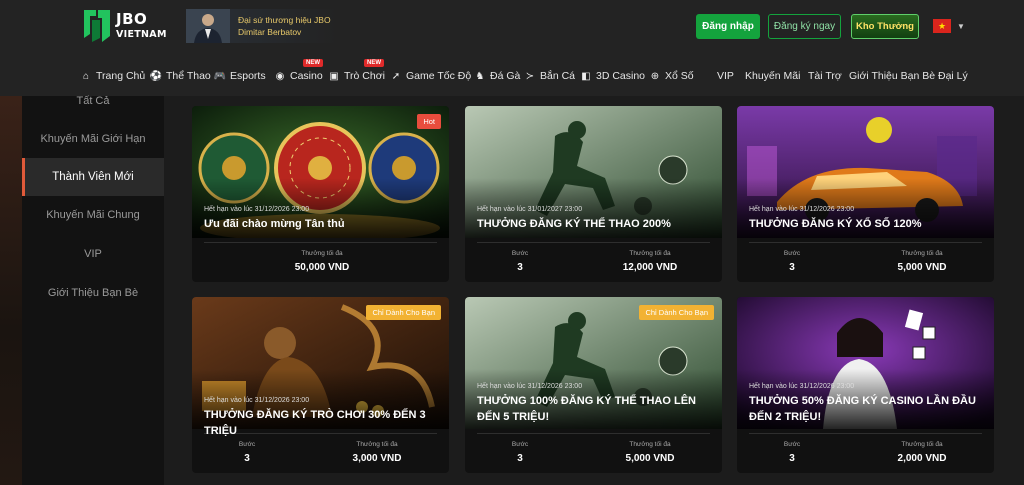 Image resolution: width=1024 pixels, height=485 pixels. What do you see at coordinates (364, 76) in the screenshot?
I see `nav-label: Trò Chơi` at bounding box center [364, 76].